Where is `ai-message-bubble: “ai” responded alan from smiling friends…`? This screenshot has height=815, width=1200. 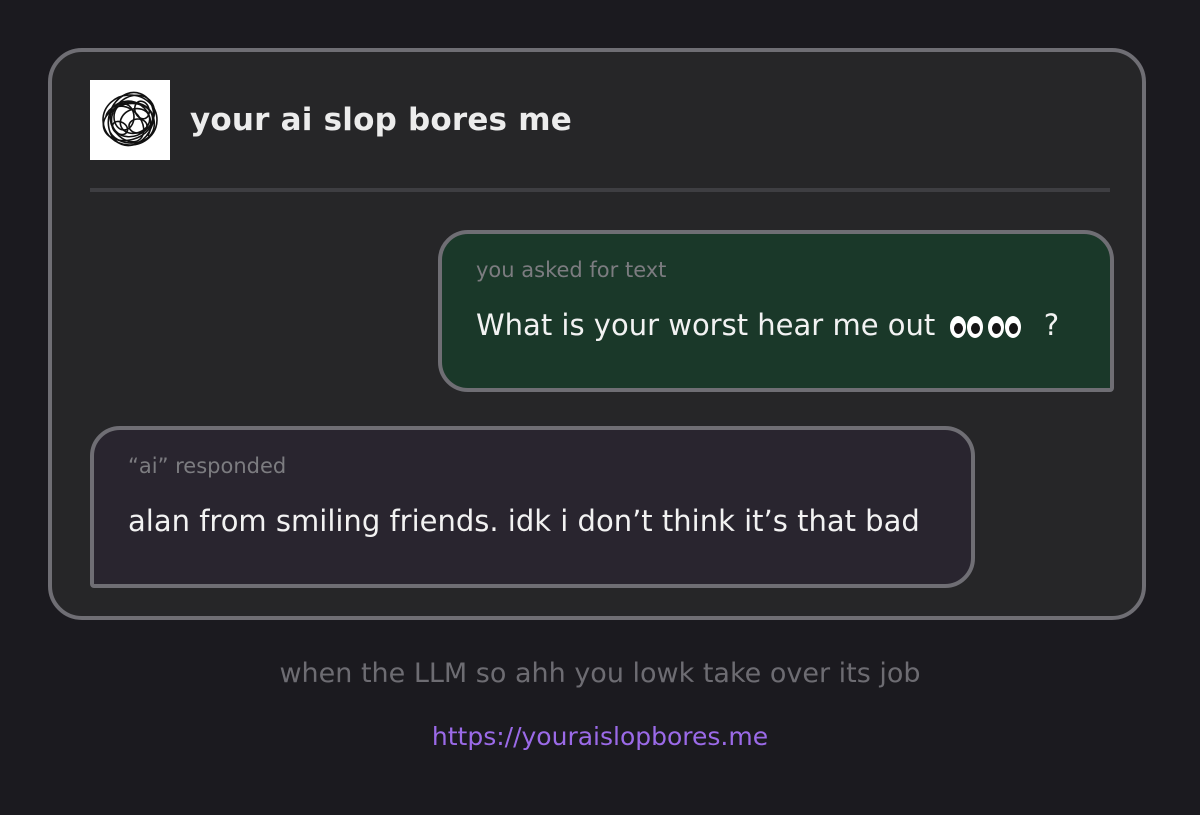
ai-message-bubble: “ai” responded alan from smiling friends… is located at coordinates (532, 507).